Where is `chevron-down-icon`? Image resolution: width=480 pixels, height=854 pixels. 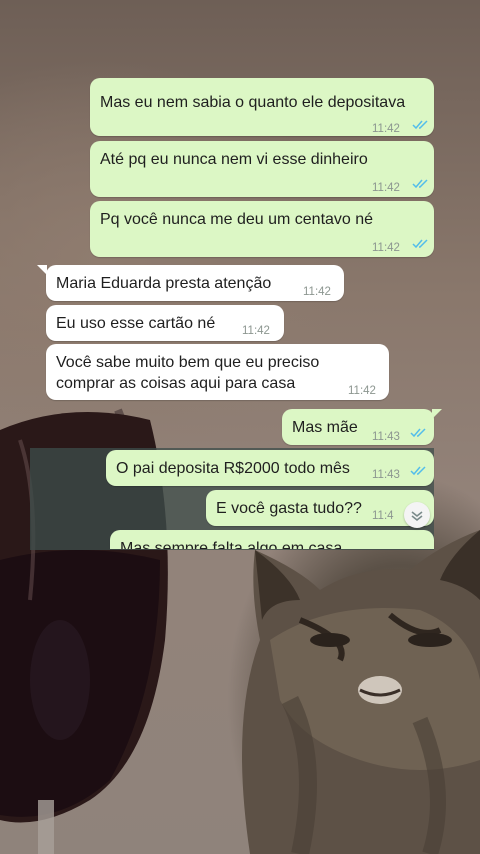 chevron-down-icon is located at coordinates (417, 516).